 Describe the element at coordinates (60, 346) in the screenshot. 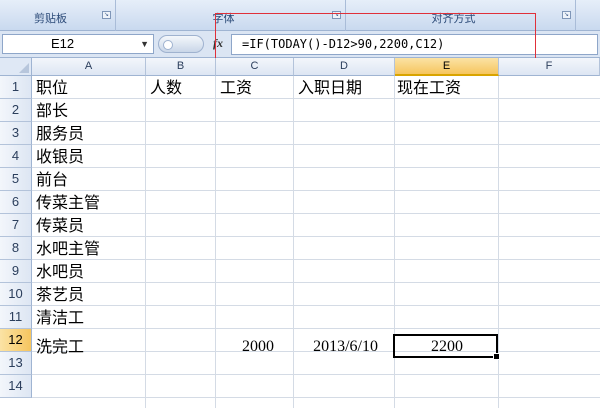

I see `cell-a12: 洗完工` at that location.